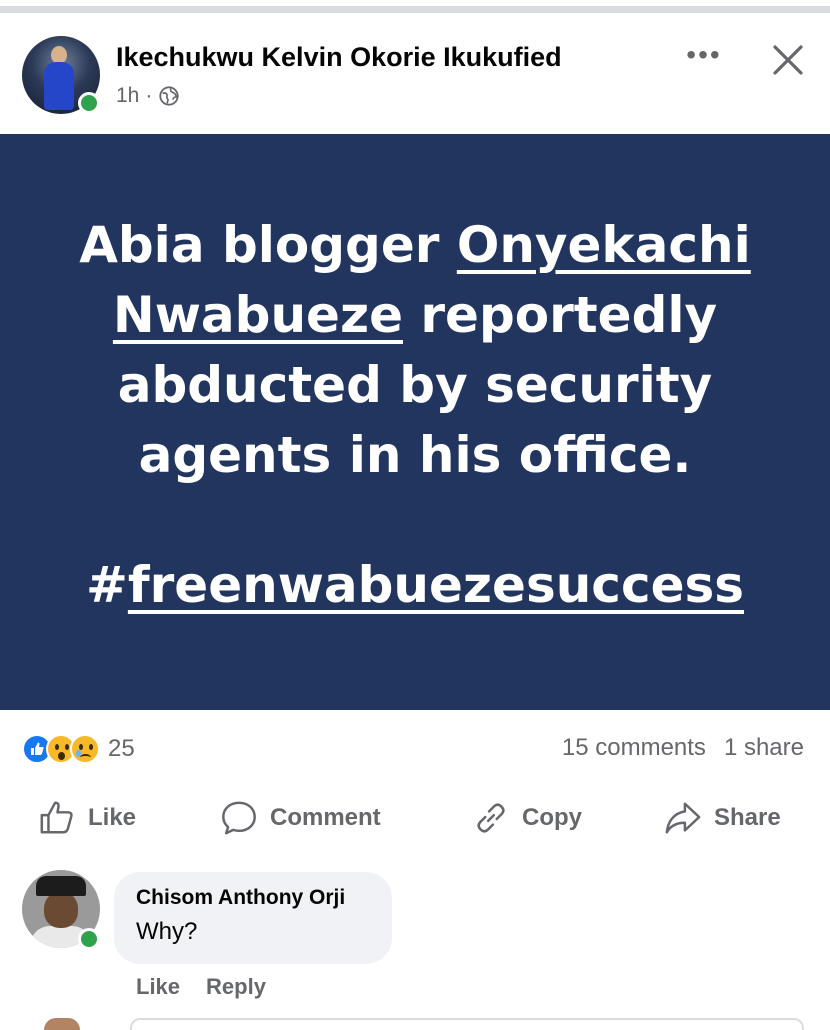 This screenshot has height=1030, width=830. I want to click on comment-button: Comment, so click(300, 818).